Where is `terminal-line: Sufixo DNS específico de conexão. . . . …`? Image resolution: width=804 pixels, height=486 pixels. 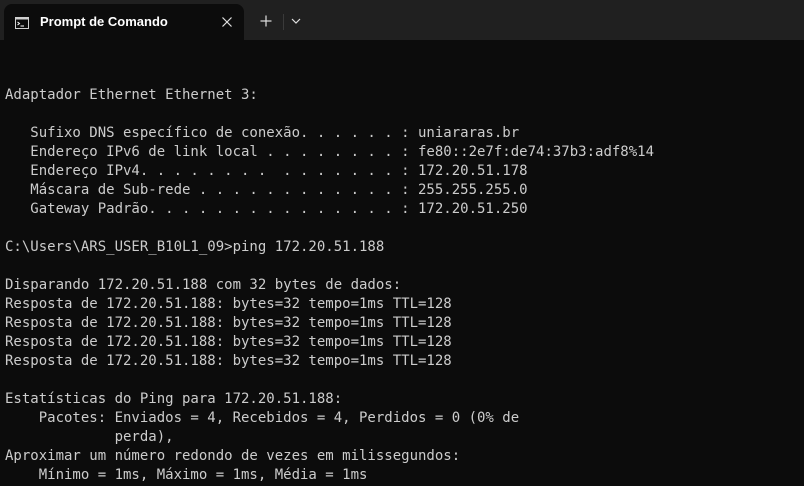
terminal-line: Sufixo DNS específico de conexão. . . . … is located at coordinates (262, 133).